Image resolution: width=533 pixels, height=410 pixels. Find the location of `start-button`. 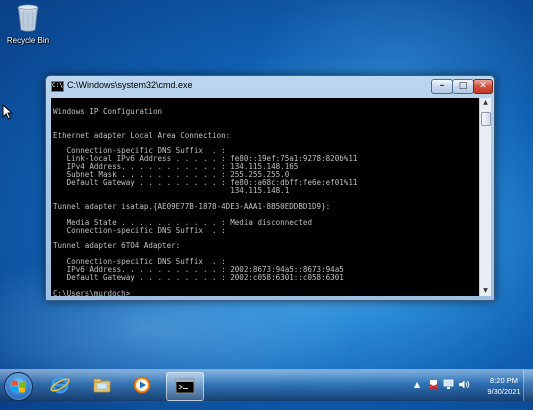

start-button is located at coordinates (18, 386).